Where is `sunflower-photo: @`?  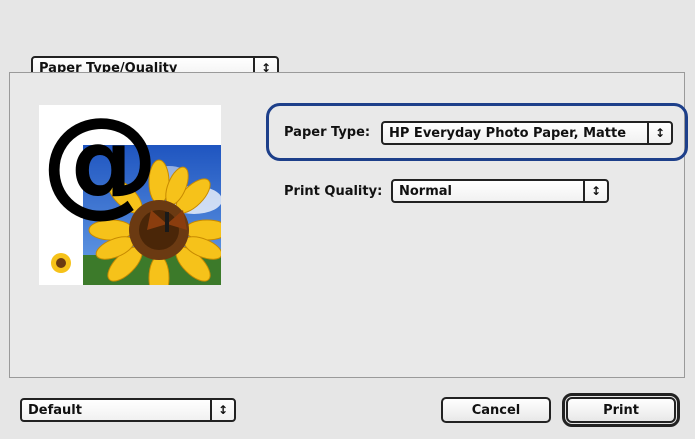
sunflower-photo: @ is located at coordinates (131, 195).